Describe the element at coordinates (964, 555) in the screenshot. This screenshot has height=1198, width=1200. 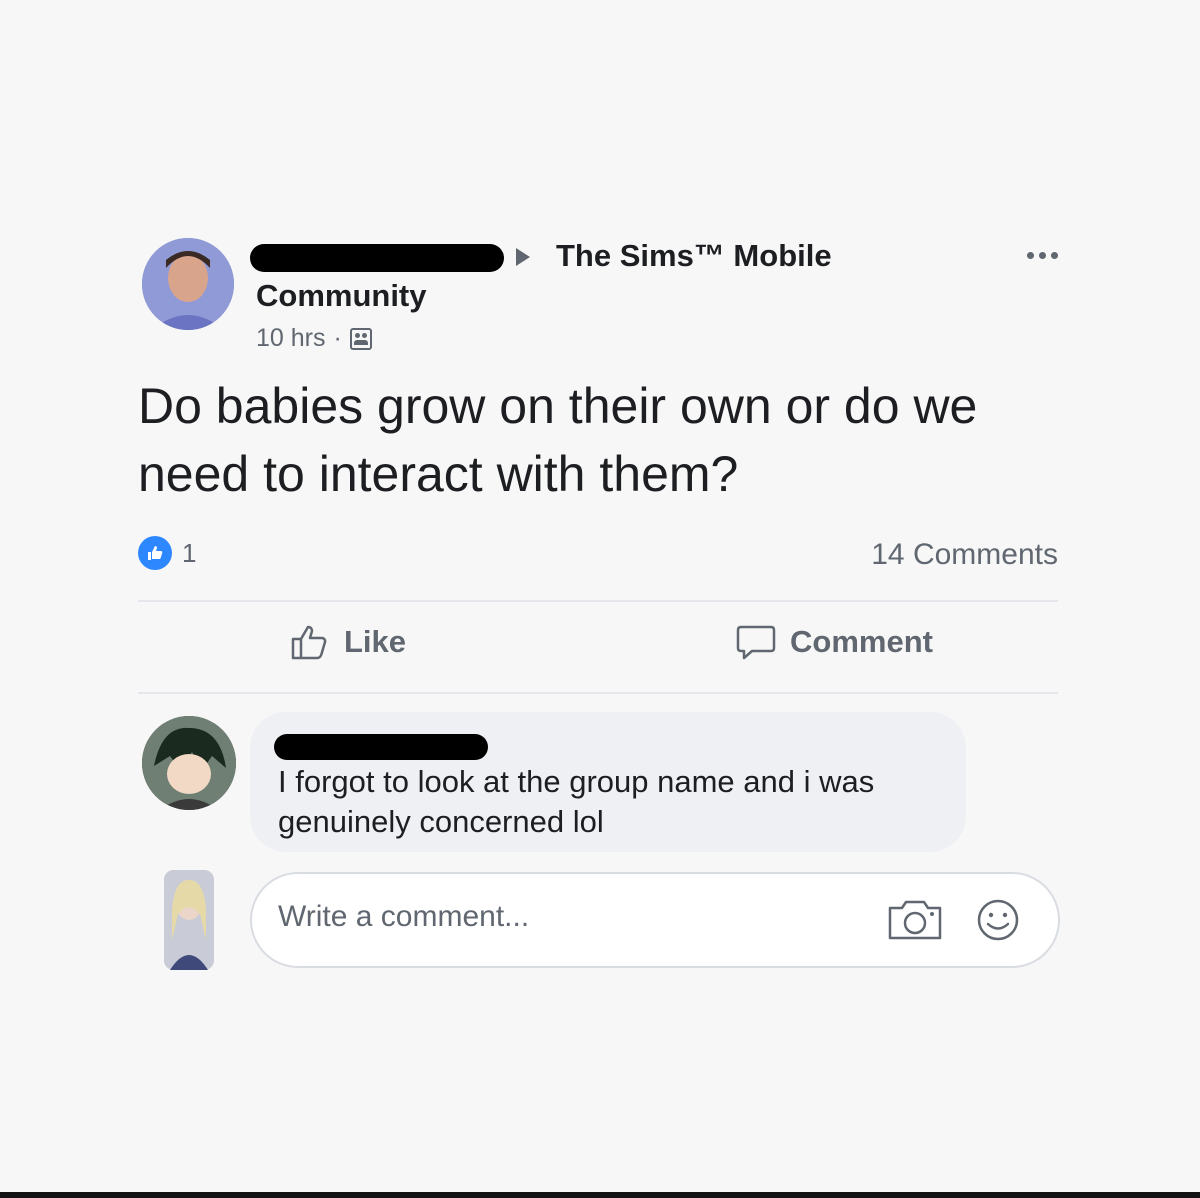
I see `comments-count: 14 Comments` at that location.